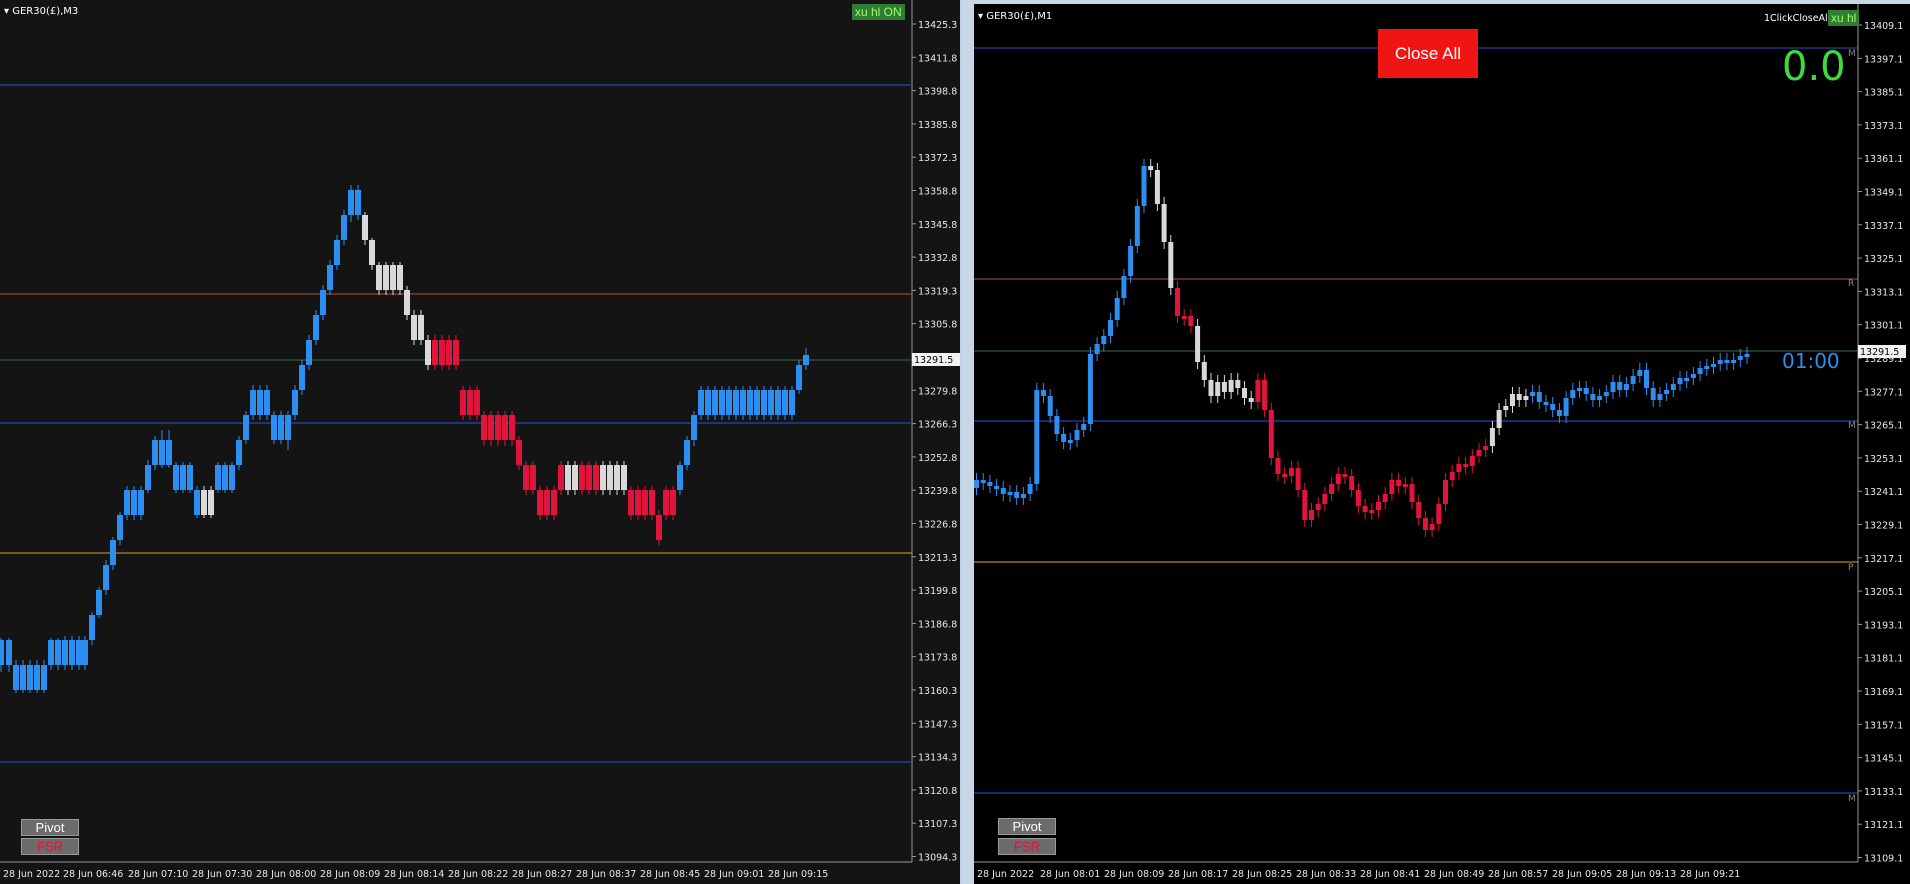 This screenshot has width=1910, height=884. Describe the element at coordinates (937, 858) in the screenshot. I see `y-tick-label: 13094.3` at that location.